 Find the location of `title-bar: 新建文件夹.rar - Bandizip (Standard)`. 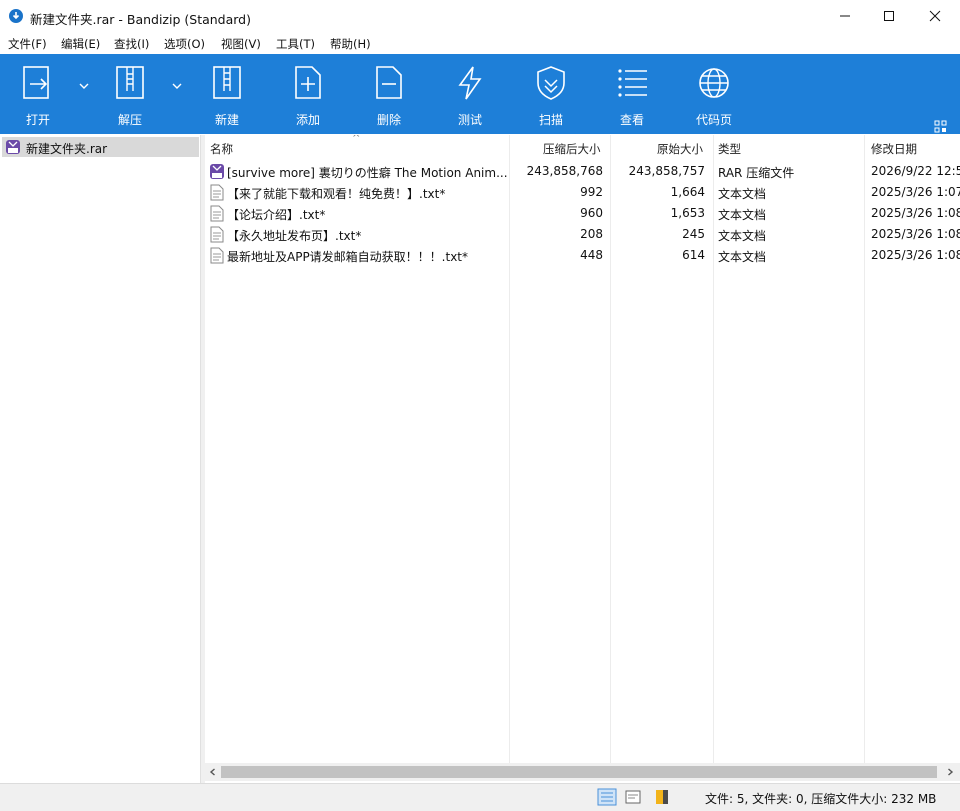

title-bar: 新建文件夹.rar - Bandizip (Standard) is located at coordinates (480, 16).